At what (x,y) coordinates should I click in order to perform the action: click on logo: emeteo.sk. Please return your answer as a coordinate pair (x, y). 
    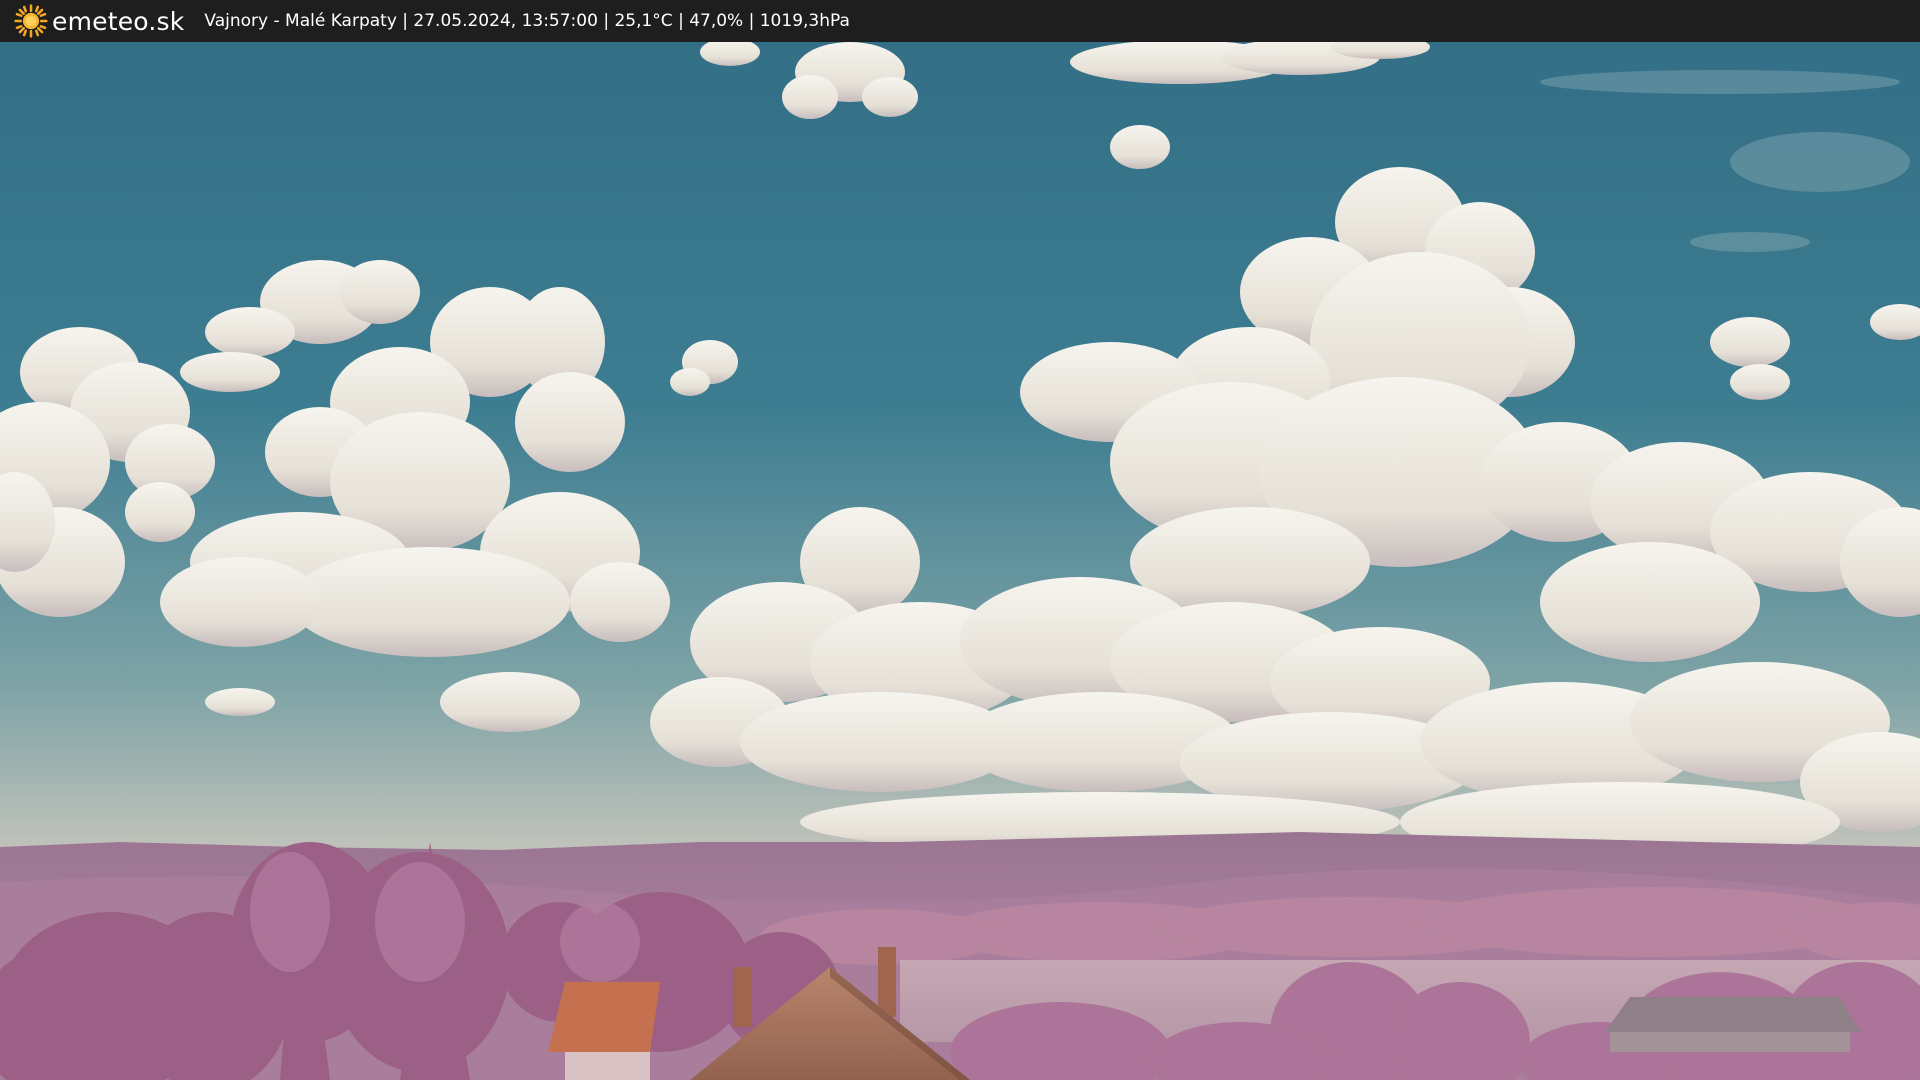
    Looking at the image, I should click on (99, 21).